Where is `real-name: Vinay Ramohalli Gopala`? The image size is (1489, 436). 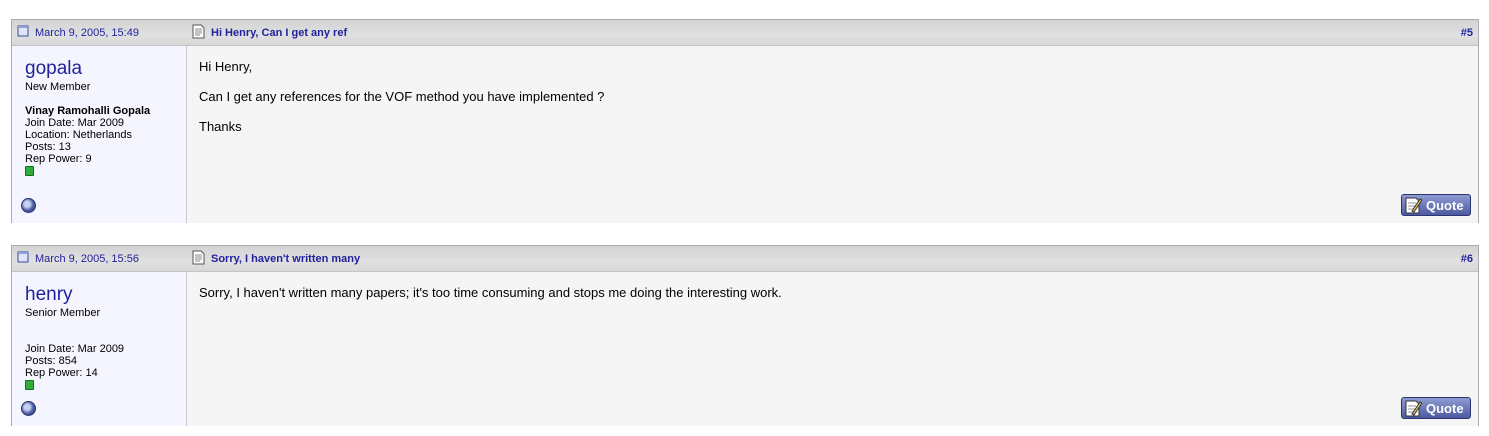
real-name: Vinay Ramohalli Gopala is located at coordinates (88, 111).